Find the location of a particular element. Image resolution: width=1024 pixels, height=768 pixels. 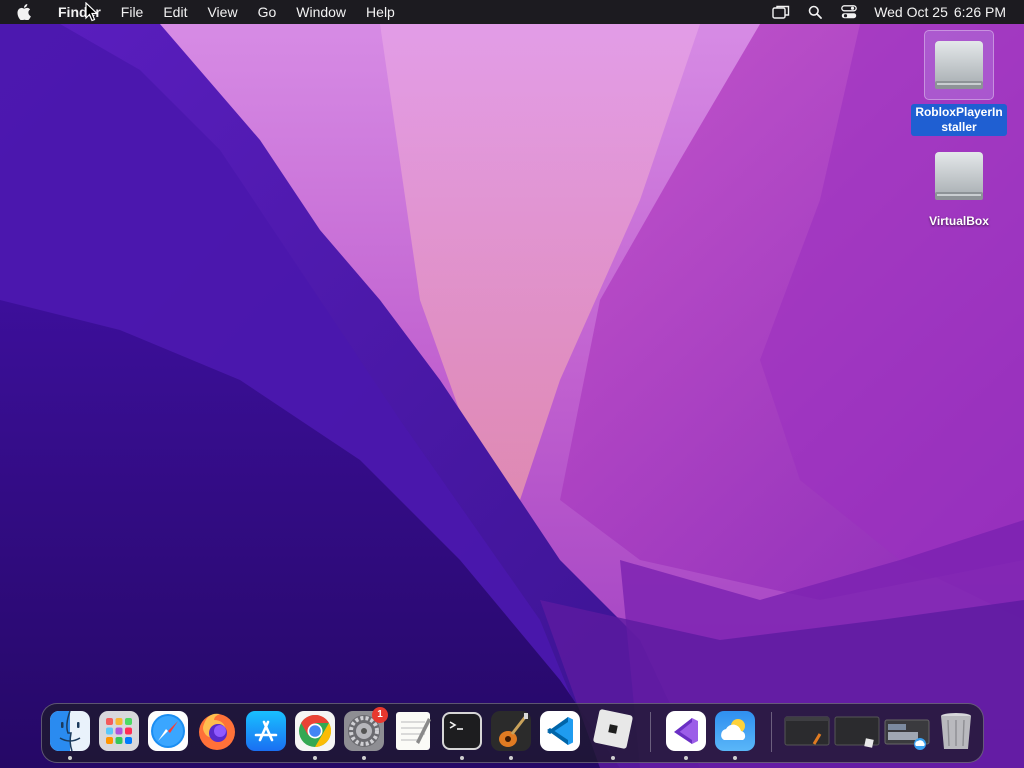

dock: 1 is located at coordinates (512, 733).